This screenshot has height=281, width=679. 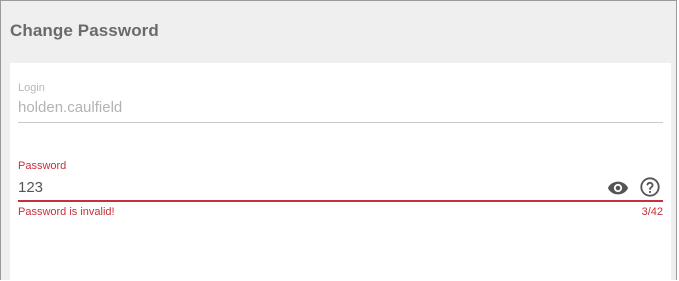 What do you see at coordinates (618, 188) in the screenshot?
I see `eye-icon` at bounding box center [618, 188].